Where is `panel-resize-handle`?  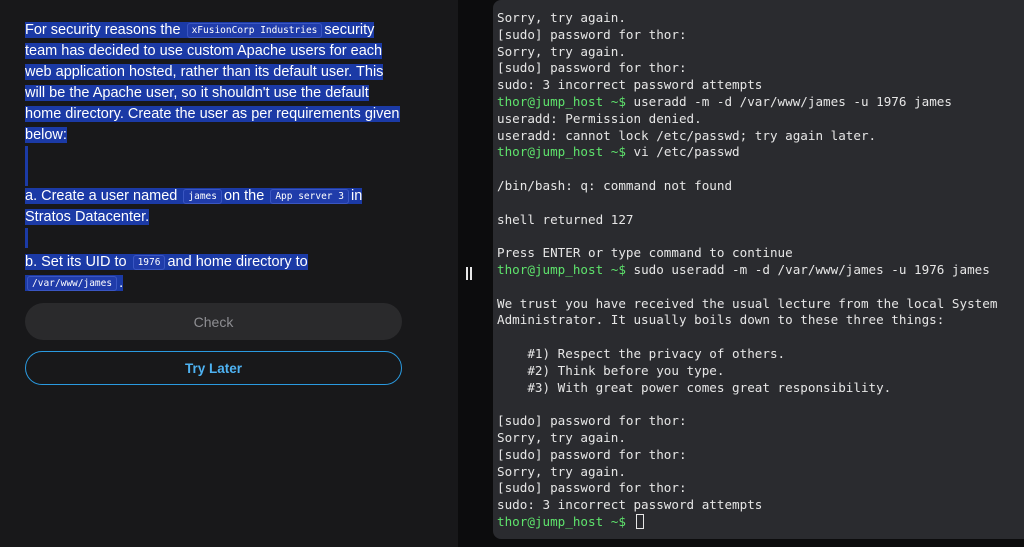
panel-resize-handle is located at coordinates (469, 273).